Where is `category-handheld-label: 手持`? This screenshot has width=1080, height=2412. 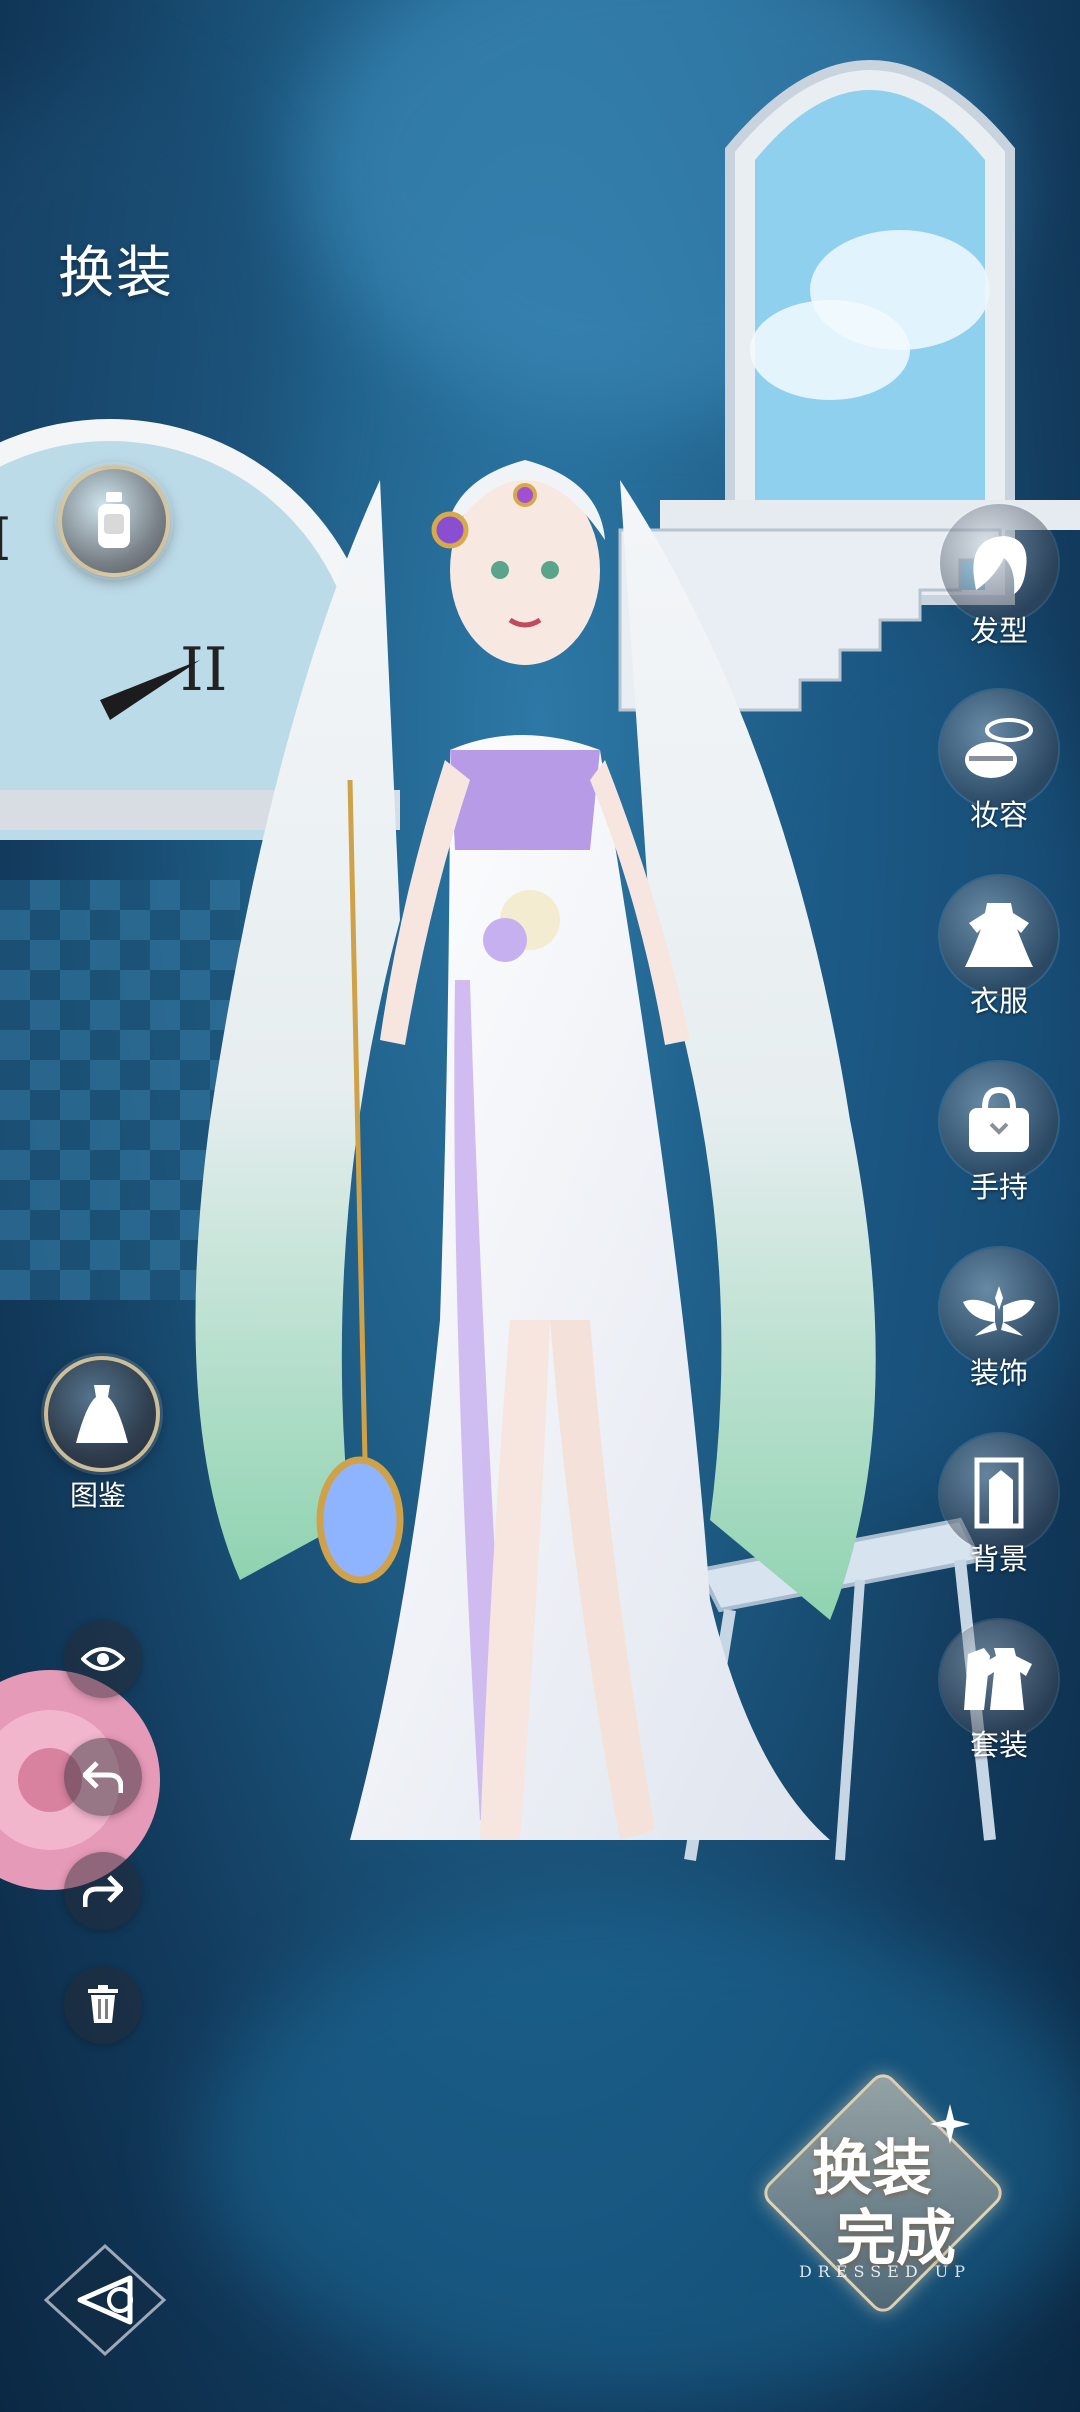
category-handheld-label: 手持 is located at coordinates (998, 1188).